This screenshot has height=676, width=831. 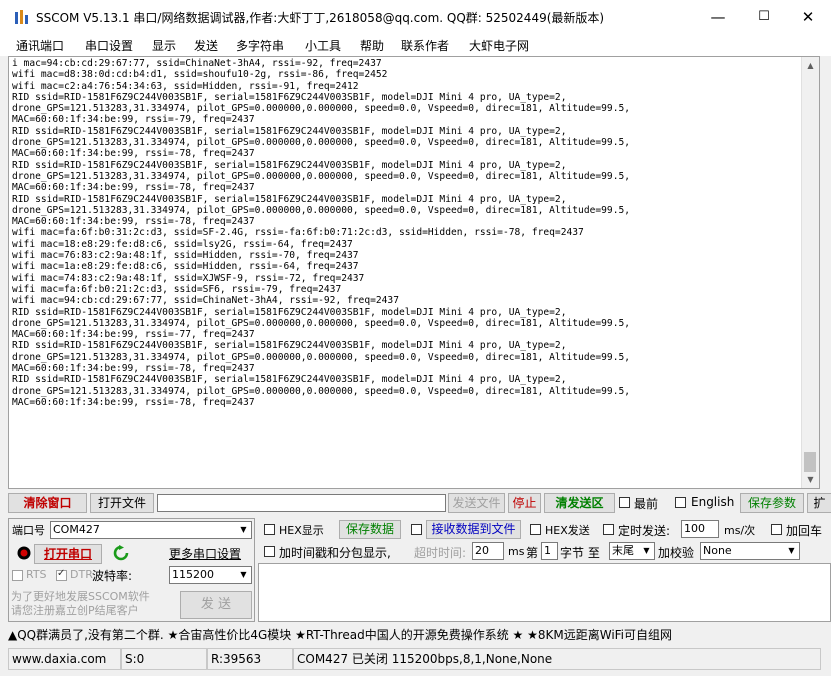 What do you see at coordinates (21, 17) in the screenshot?
I see `app-logo-icon` at bounding box center [21, 17].